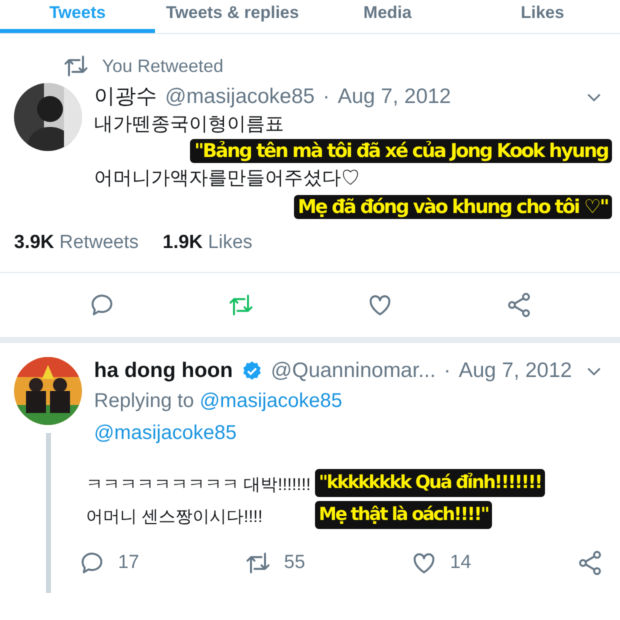  What do you see at coordinates (232, 16) in the screenshot?
I see `profile-tab: Tweets & replies` at bounding box center [232, 16].